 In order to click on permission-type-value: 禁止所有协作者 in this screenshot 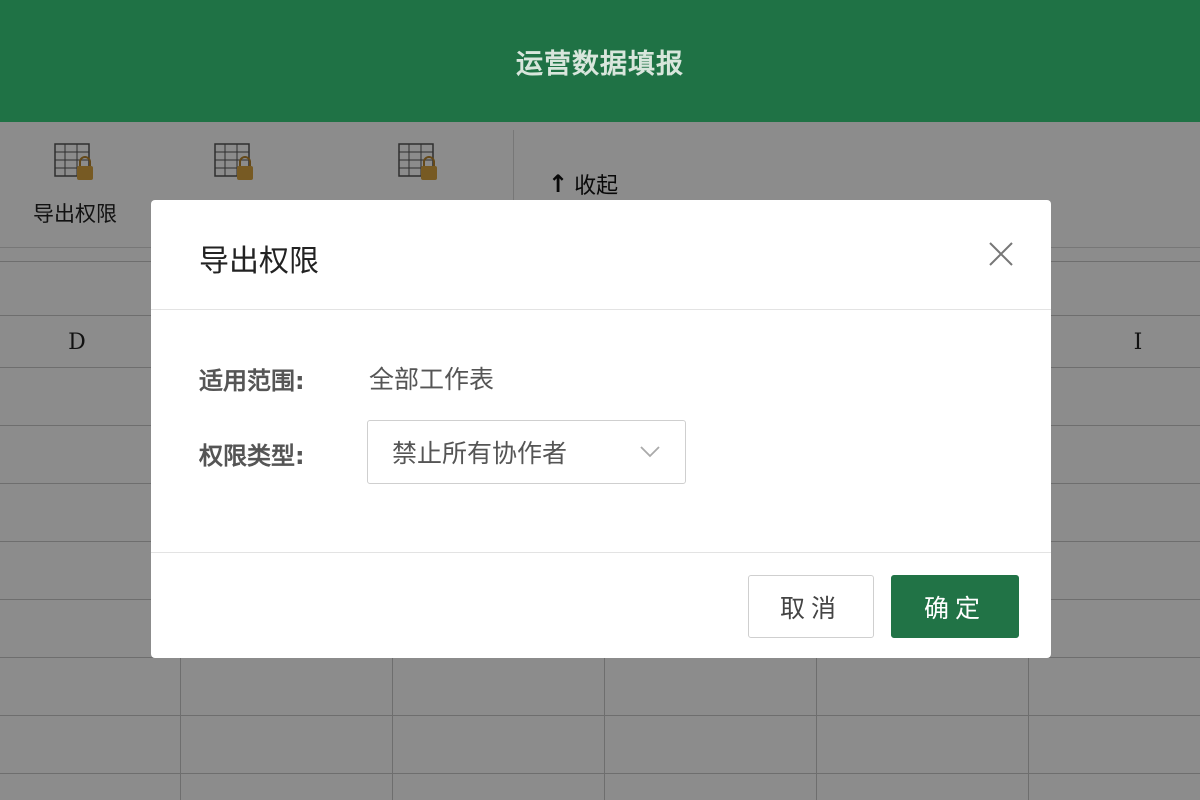, I will do `click(480, 453)`.